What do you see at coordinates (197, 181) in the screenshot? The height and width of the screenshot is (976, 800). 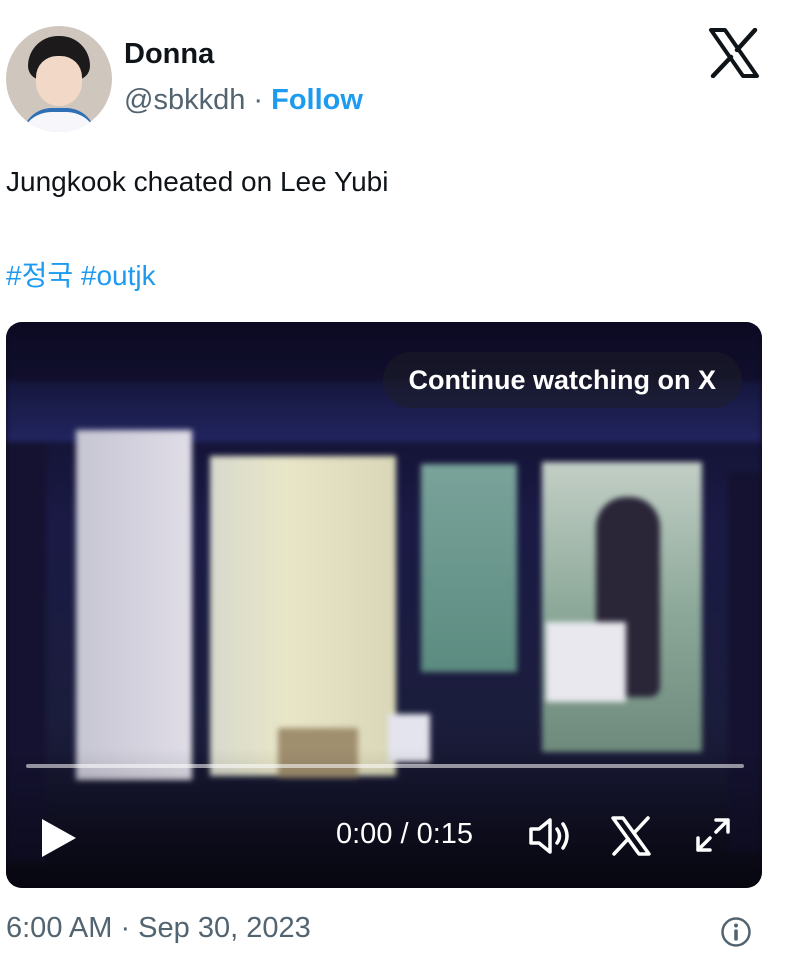 I see `tweet-text: Jungkook cheated on Lee Yubi` at bounding box center [197, 181].